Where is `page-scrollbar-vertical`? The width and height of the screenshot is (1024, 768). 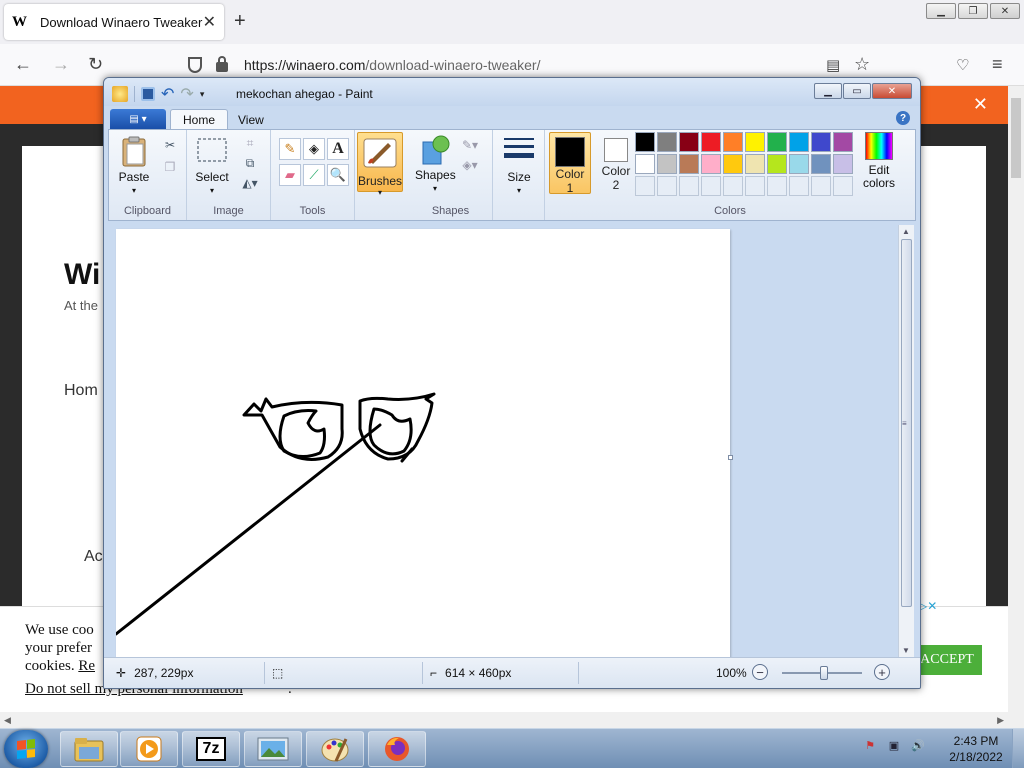
page-scrollbar-vertical is located at coordinates (1016, 399).